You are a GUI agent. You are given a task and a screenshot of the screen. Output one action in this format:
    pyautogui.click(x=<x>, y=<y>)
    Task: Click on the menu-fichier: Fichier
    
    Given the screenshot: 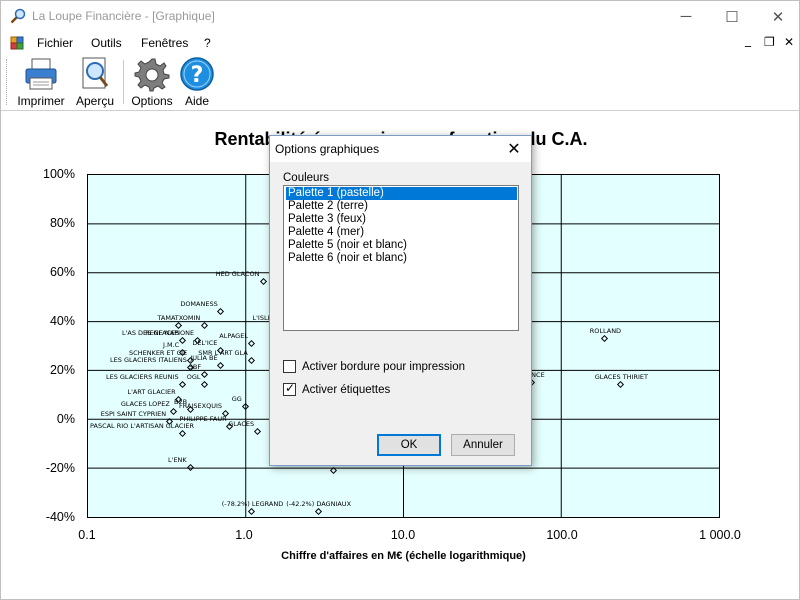 What is the action you would take?
    pyautogui.click(x=55, y=43)
    